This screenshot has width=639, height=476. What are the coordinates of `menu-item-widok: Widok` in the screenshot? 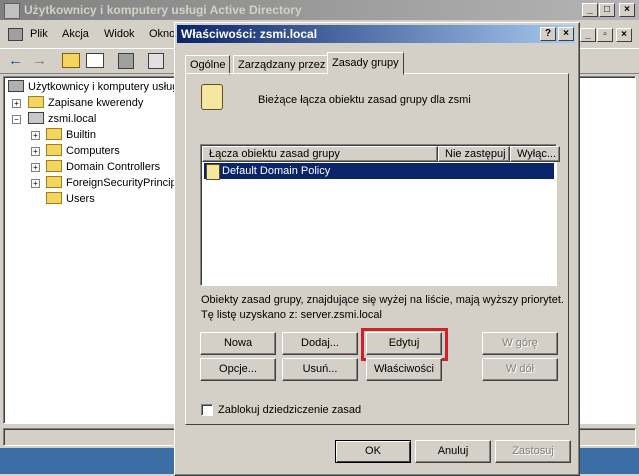 It's located at (119, 34).